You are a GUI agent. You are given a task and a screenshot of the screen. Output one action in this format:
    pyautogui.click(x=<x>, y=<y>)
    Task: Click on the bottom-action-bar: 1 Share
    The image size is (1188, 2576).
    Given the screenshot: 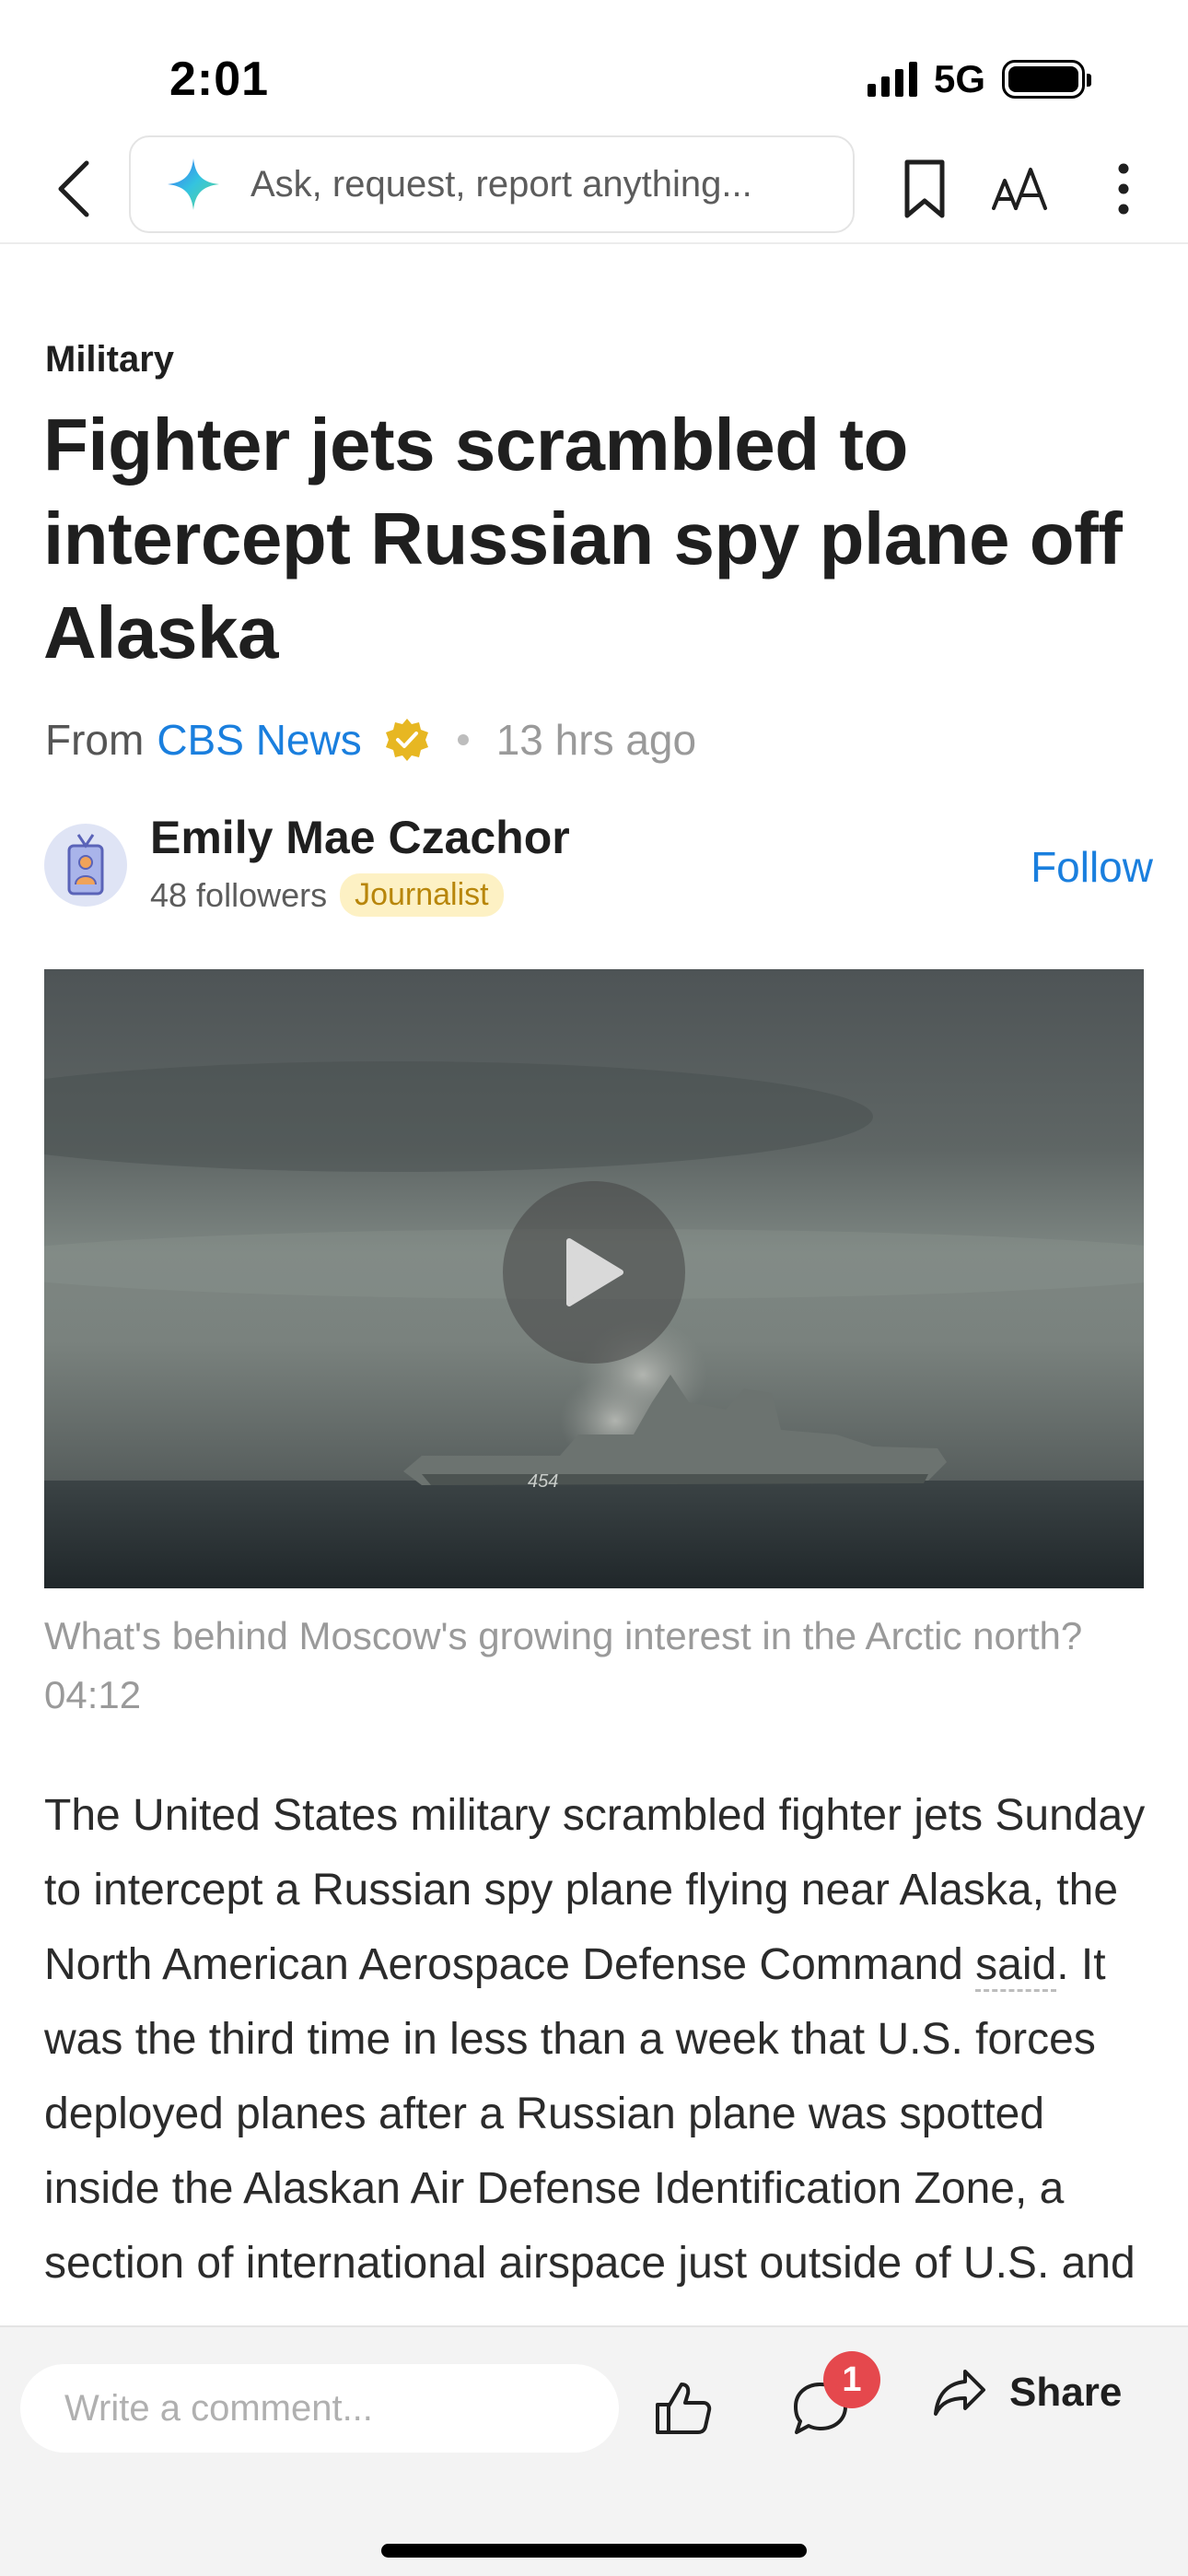 What is the action you would take?
    pyautogui.click(x=594, y=2450)
    